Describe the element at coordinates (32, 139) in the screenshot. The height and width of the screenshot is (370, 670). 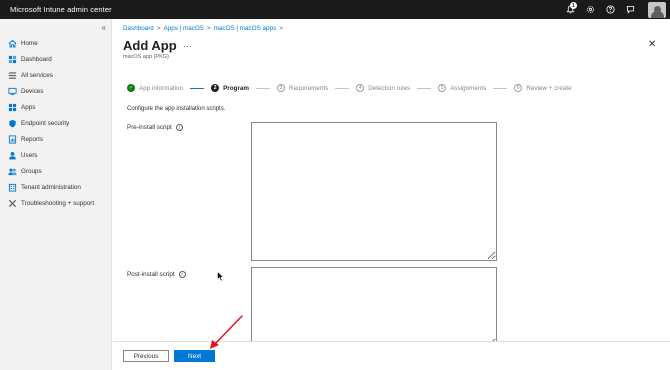
I see `sidebar-item-label: Reports` at that location.